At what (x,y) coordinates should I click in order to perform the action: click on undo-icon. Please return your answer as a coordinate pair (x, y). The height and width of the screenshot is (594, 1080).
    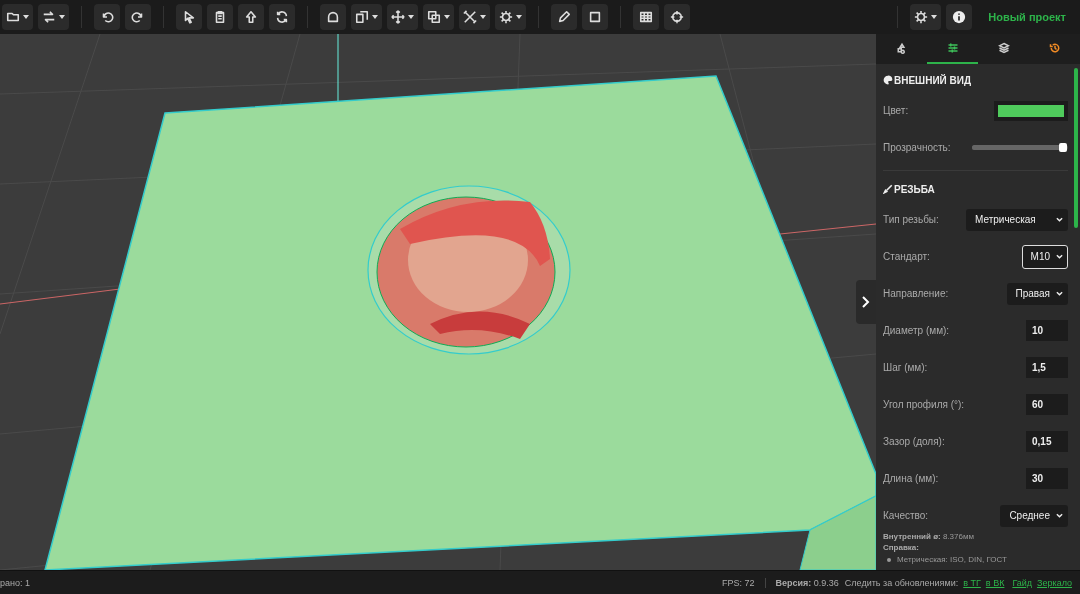
    Looking at the image, I should click on (107, 17).